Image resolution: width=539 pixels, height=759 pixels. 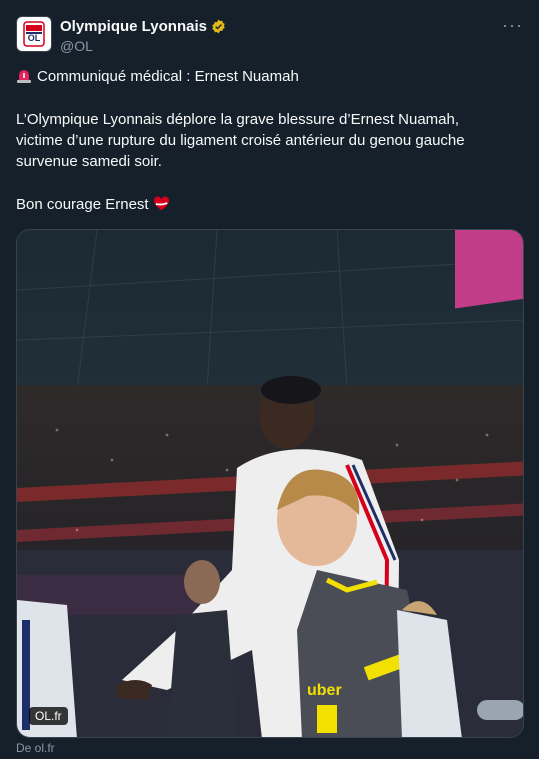 I want to click on author-name-row: Olympique Lyonnais, so click(x=143, y=26).